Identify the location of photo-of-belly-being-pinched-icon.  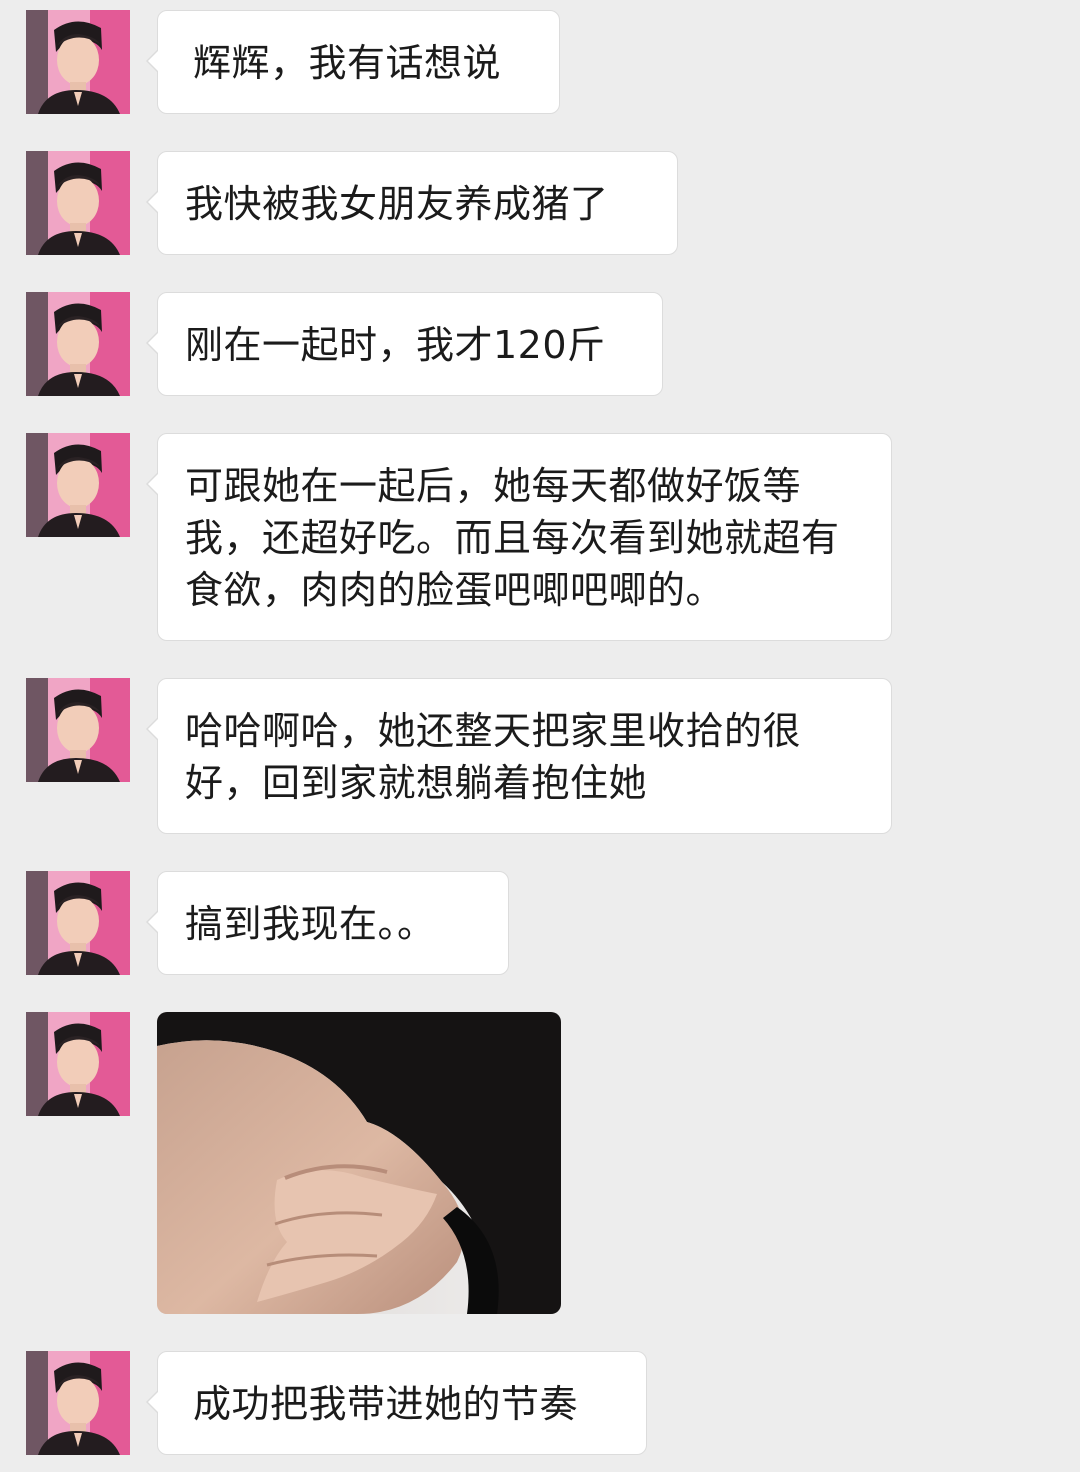
(359, 1163).